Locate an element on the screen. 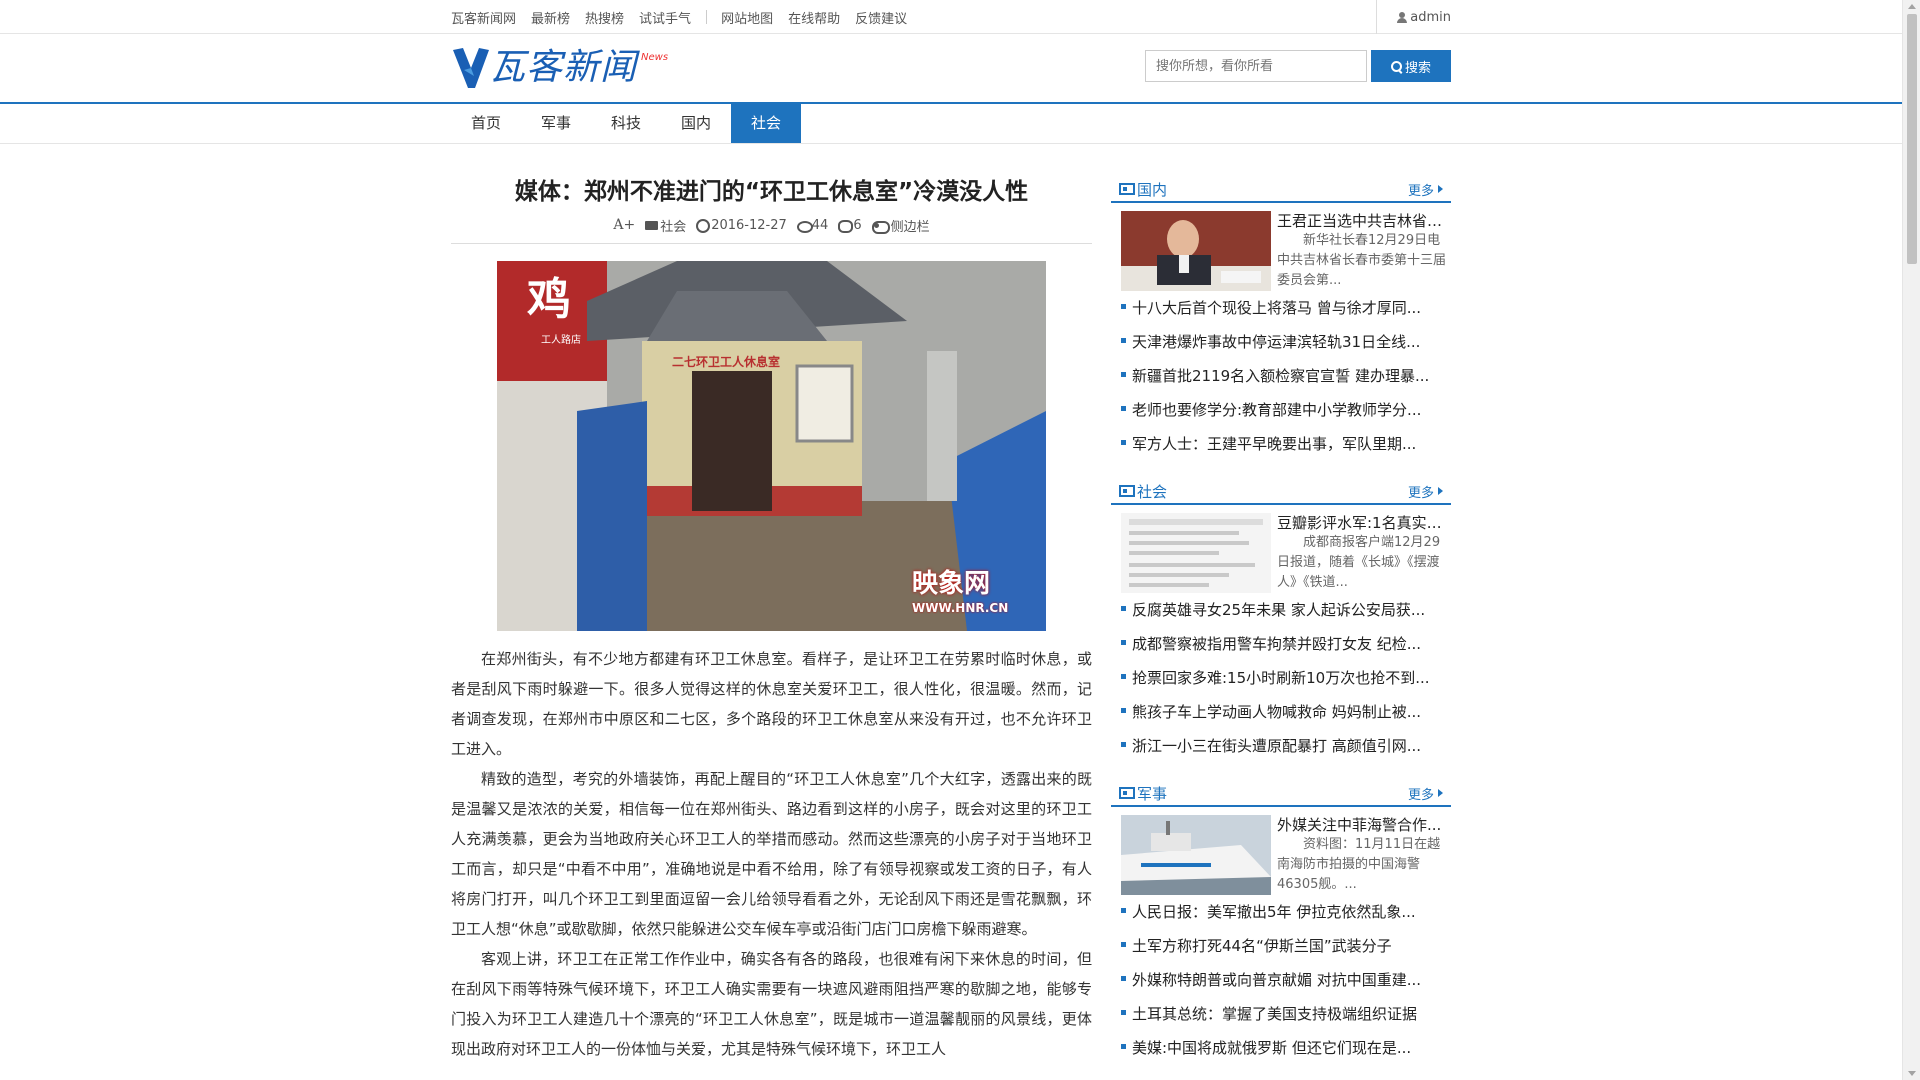 The width and height of the screenshot is (1920, 1080). nav-item-home: 首页 is located at coordinates (486, 123).